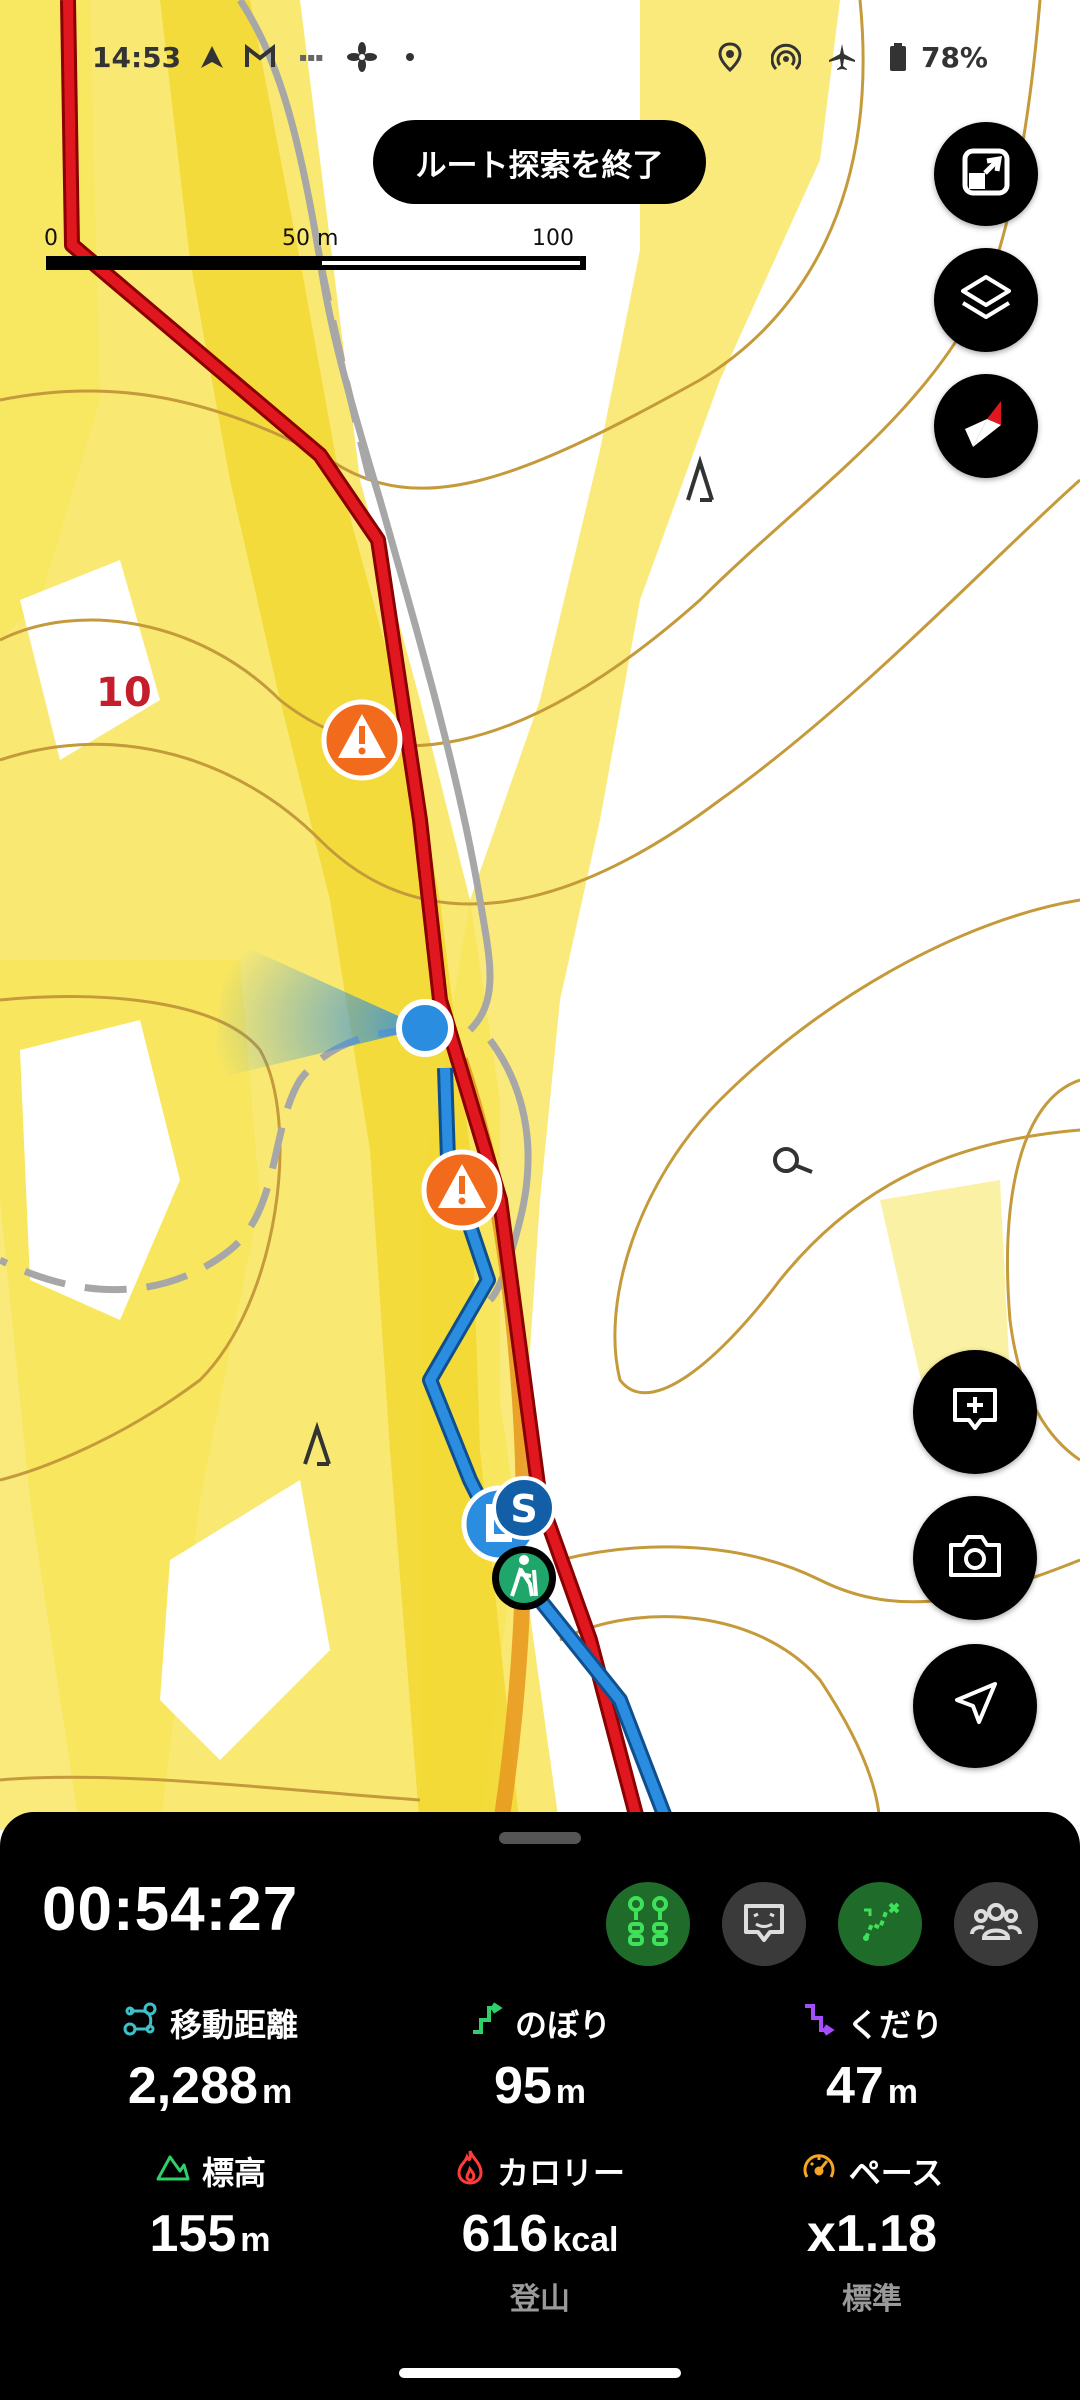 The height and width of the screenshot is (2400, 1080). What do you see at coordinates (540, 2299) in the screenshot?
I see `activity-type: 登山` at bounding box center [540, 2299].